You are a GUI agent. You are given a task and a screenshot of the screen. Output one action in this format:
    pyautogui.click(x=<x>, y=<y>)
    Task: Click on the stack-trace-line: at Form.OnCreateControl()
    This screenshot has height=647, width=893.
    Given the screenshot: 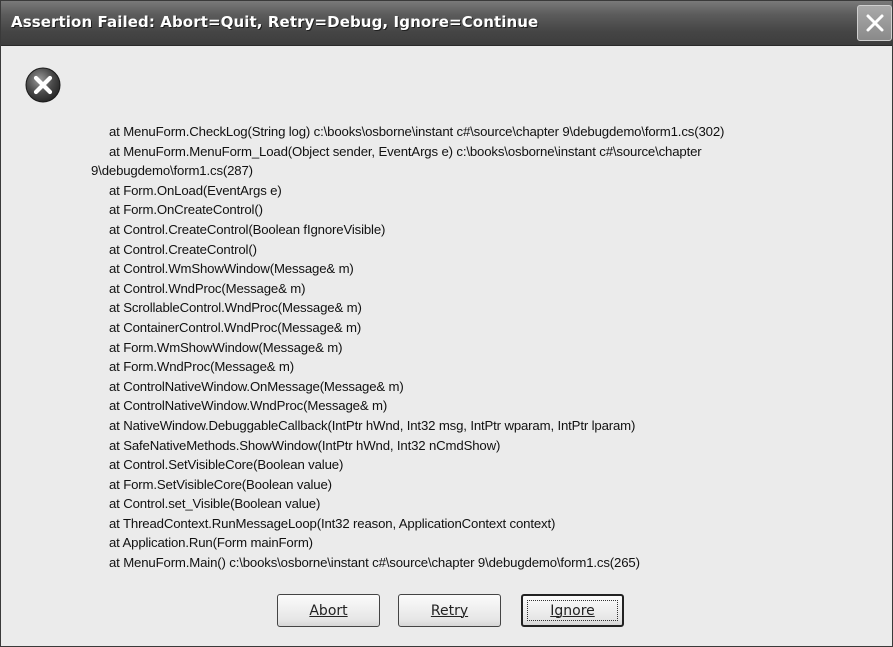 What is the action you would take?
    pyautogui.click(x=186, y=210)
    